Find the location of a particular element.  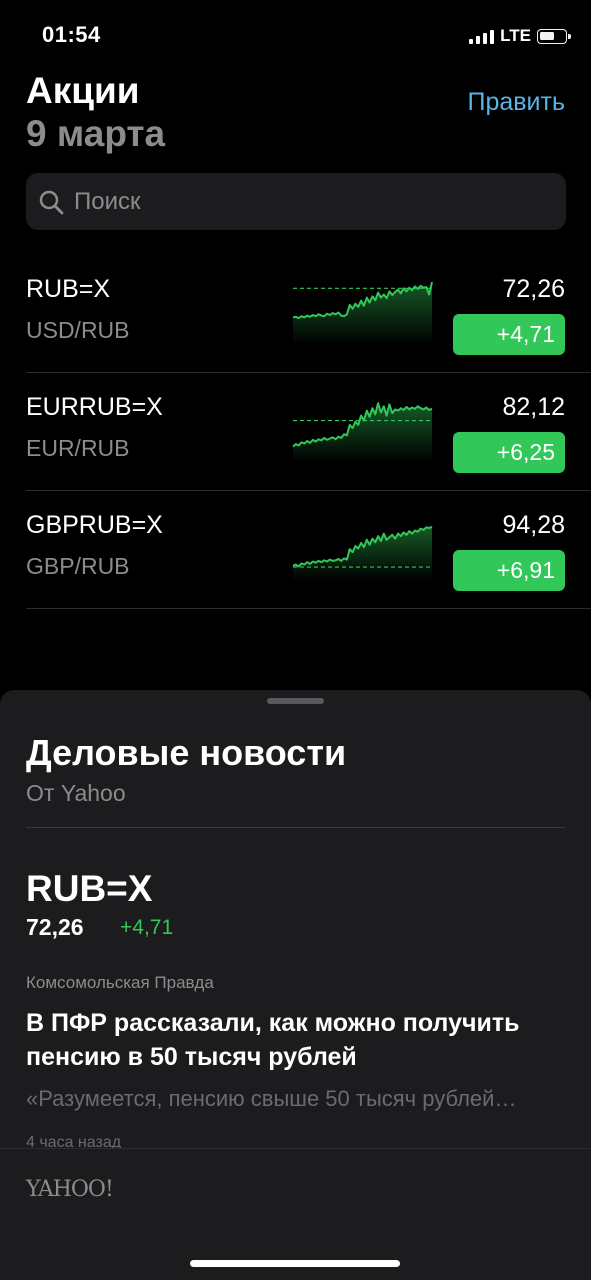

search-bar is located at coordinates (296, 201).